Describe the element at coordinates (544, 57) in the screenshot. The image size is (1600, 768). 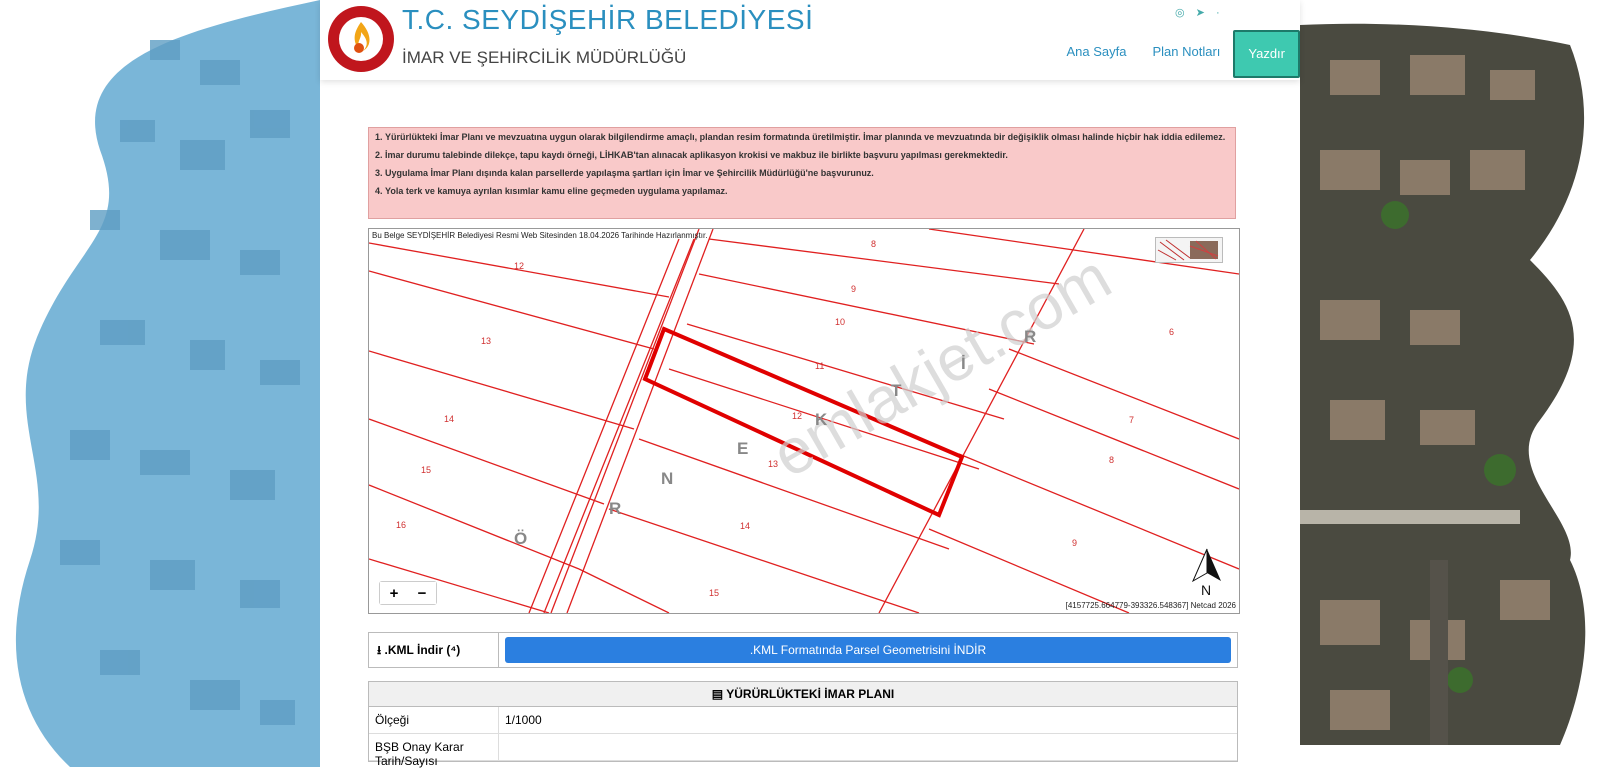
I see `site-subtitle: İMAR VE ŞEHİRCİLİK MÜDÜRLÜĞÜ` at that location.